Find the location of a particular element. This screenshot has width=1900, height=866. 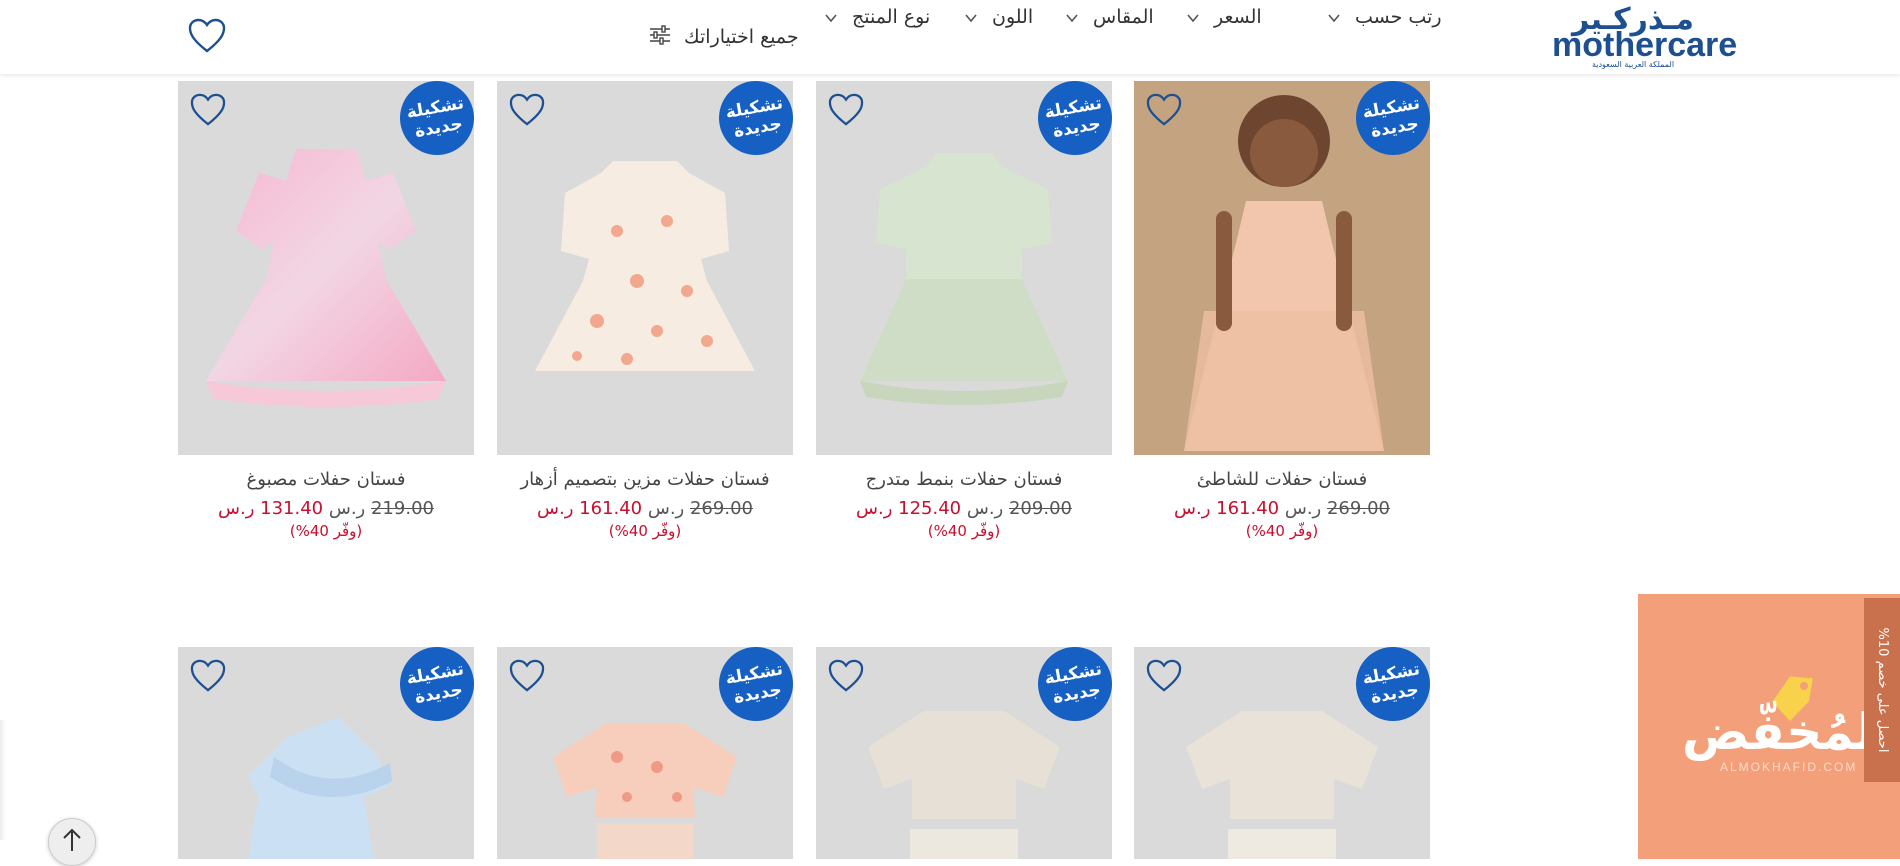

filter-size: المقاس is located at coordinates (1109, 17).